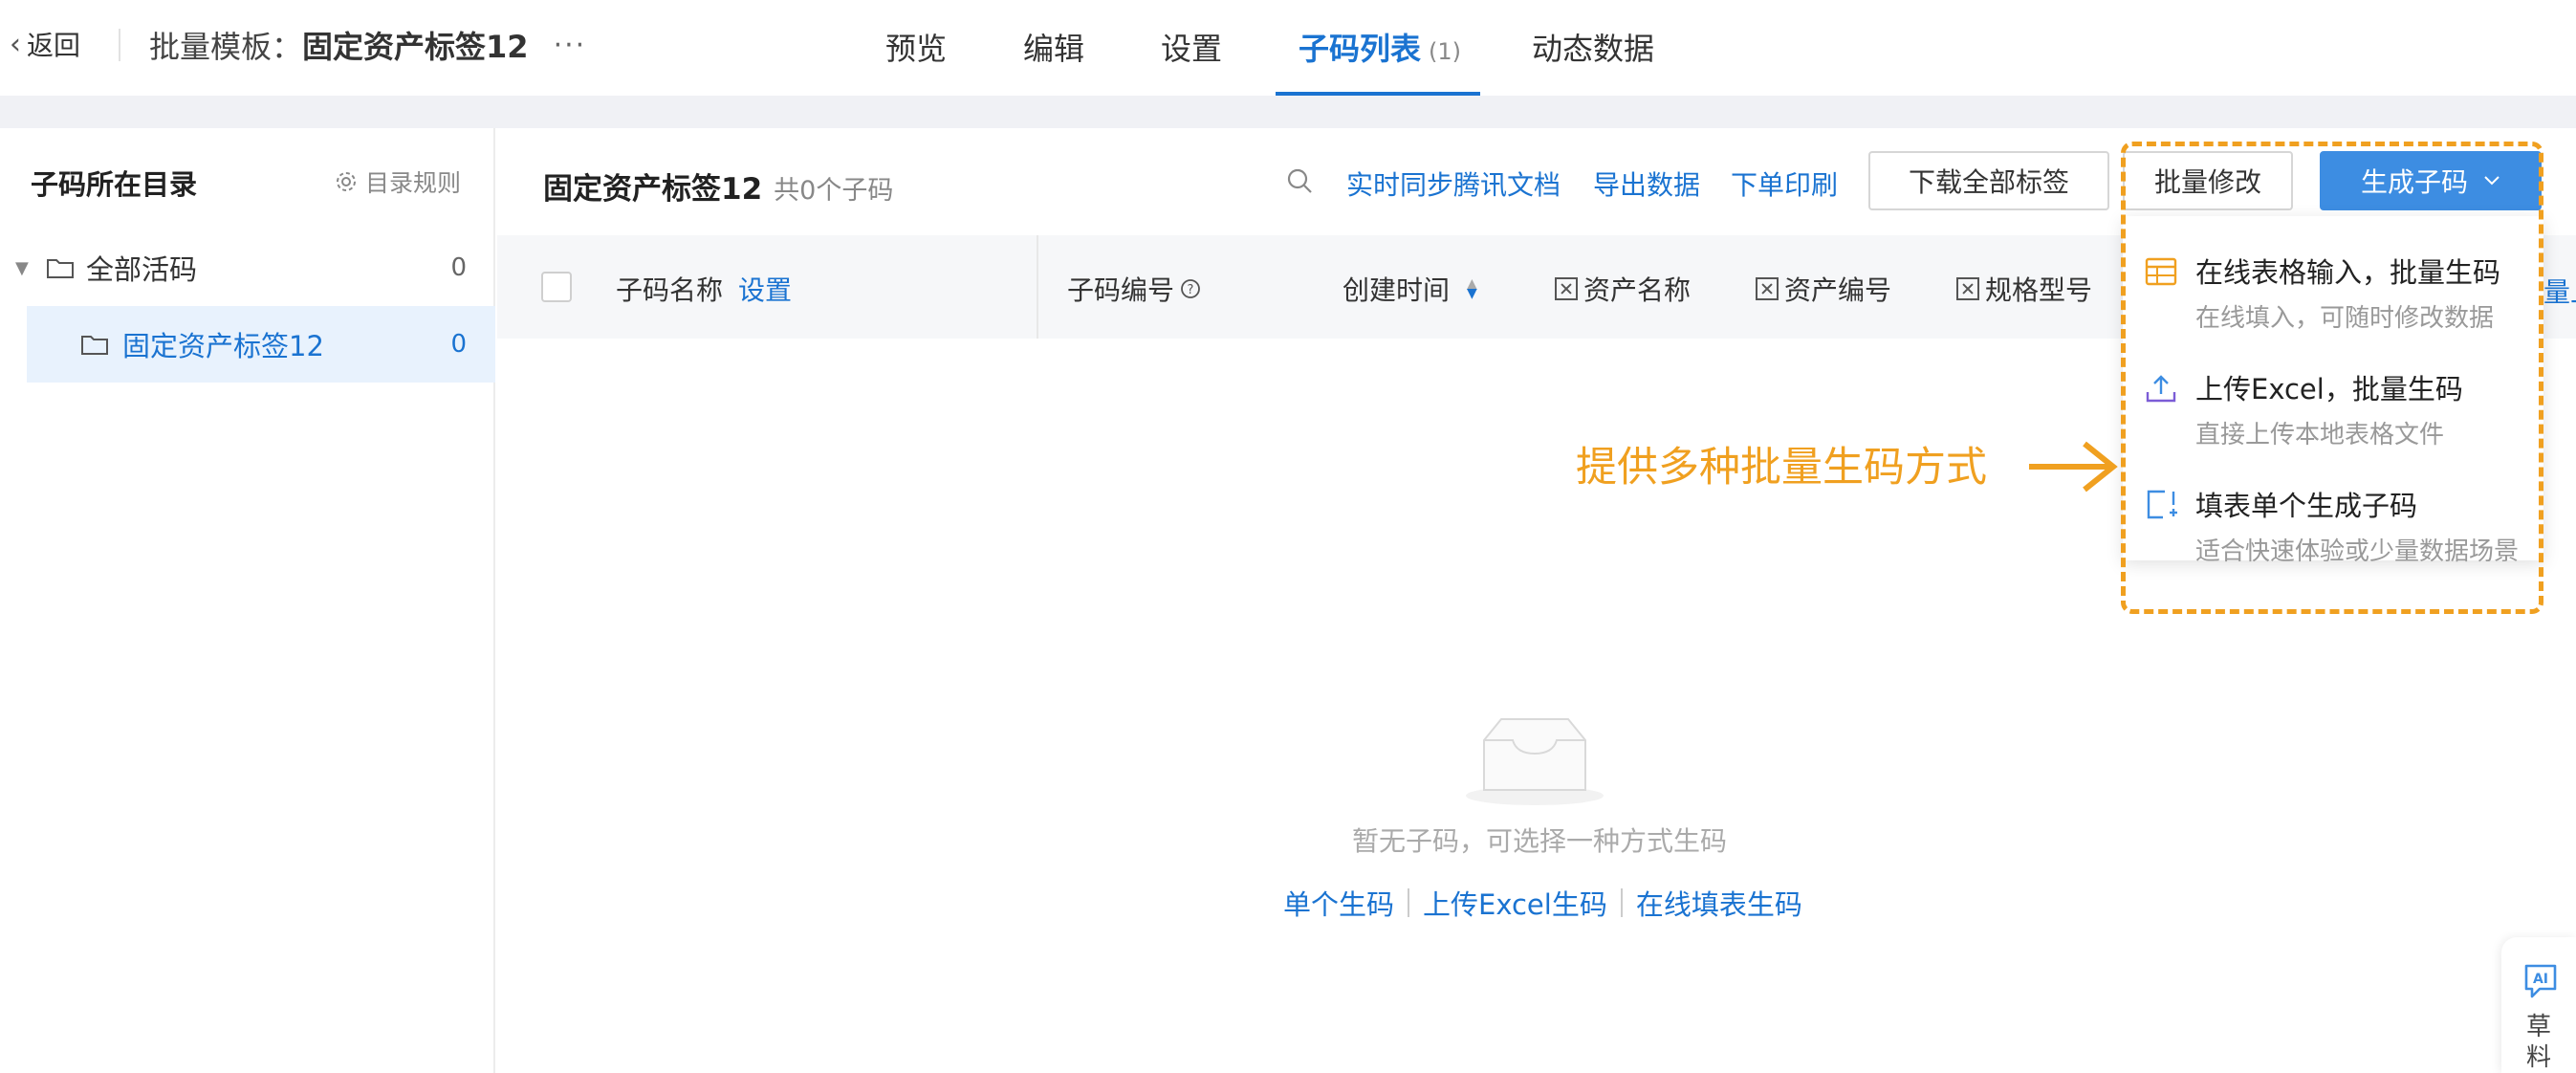 This screenshot has height=1073, width=2576. I want to click on annotation-text: 提供多种批量生码方式, so click(1781, 468).